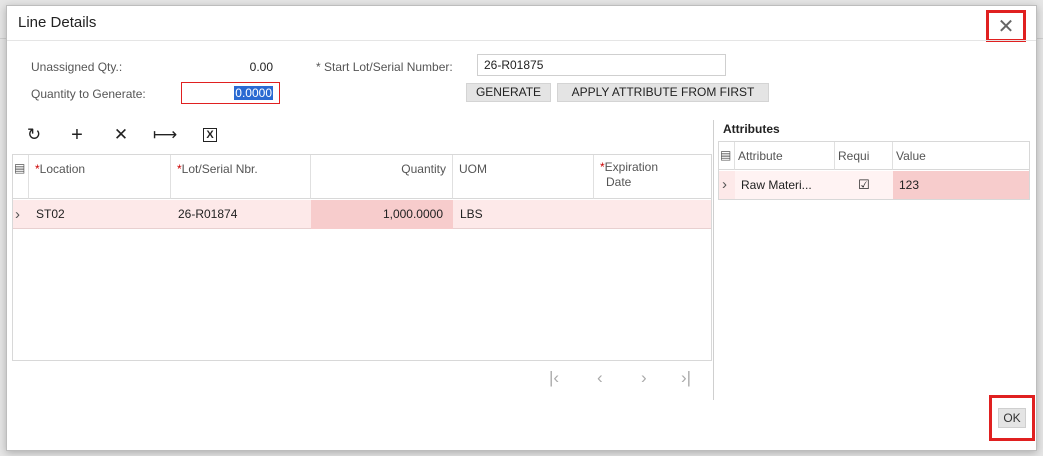 This screenshot has height=456, width=1043. Describe the element at coordinates (382, 177) in the screenshot. I see `column-quantity: Quantity` at that location.